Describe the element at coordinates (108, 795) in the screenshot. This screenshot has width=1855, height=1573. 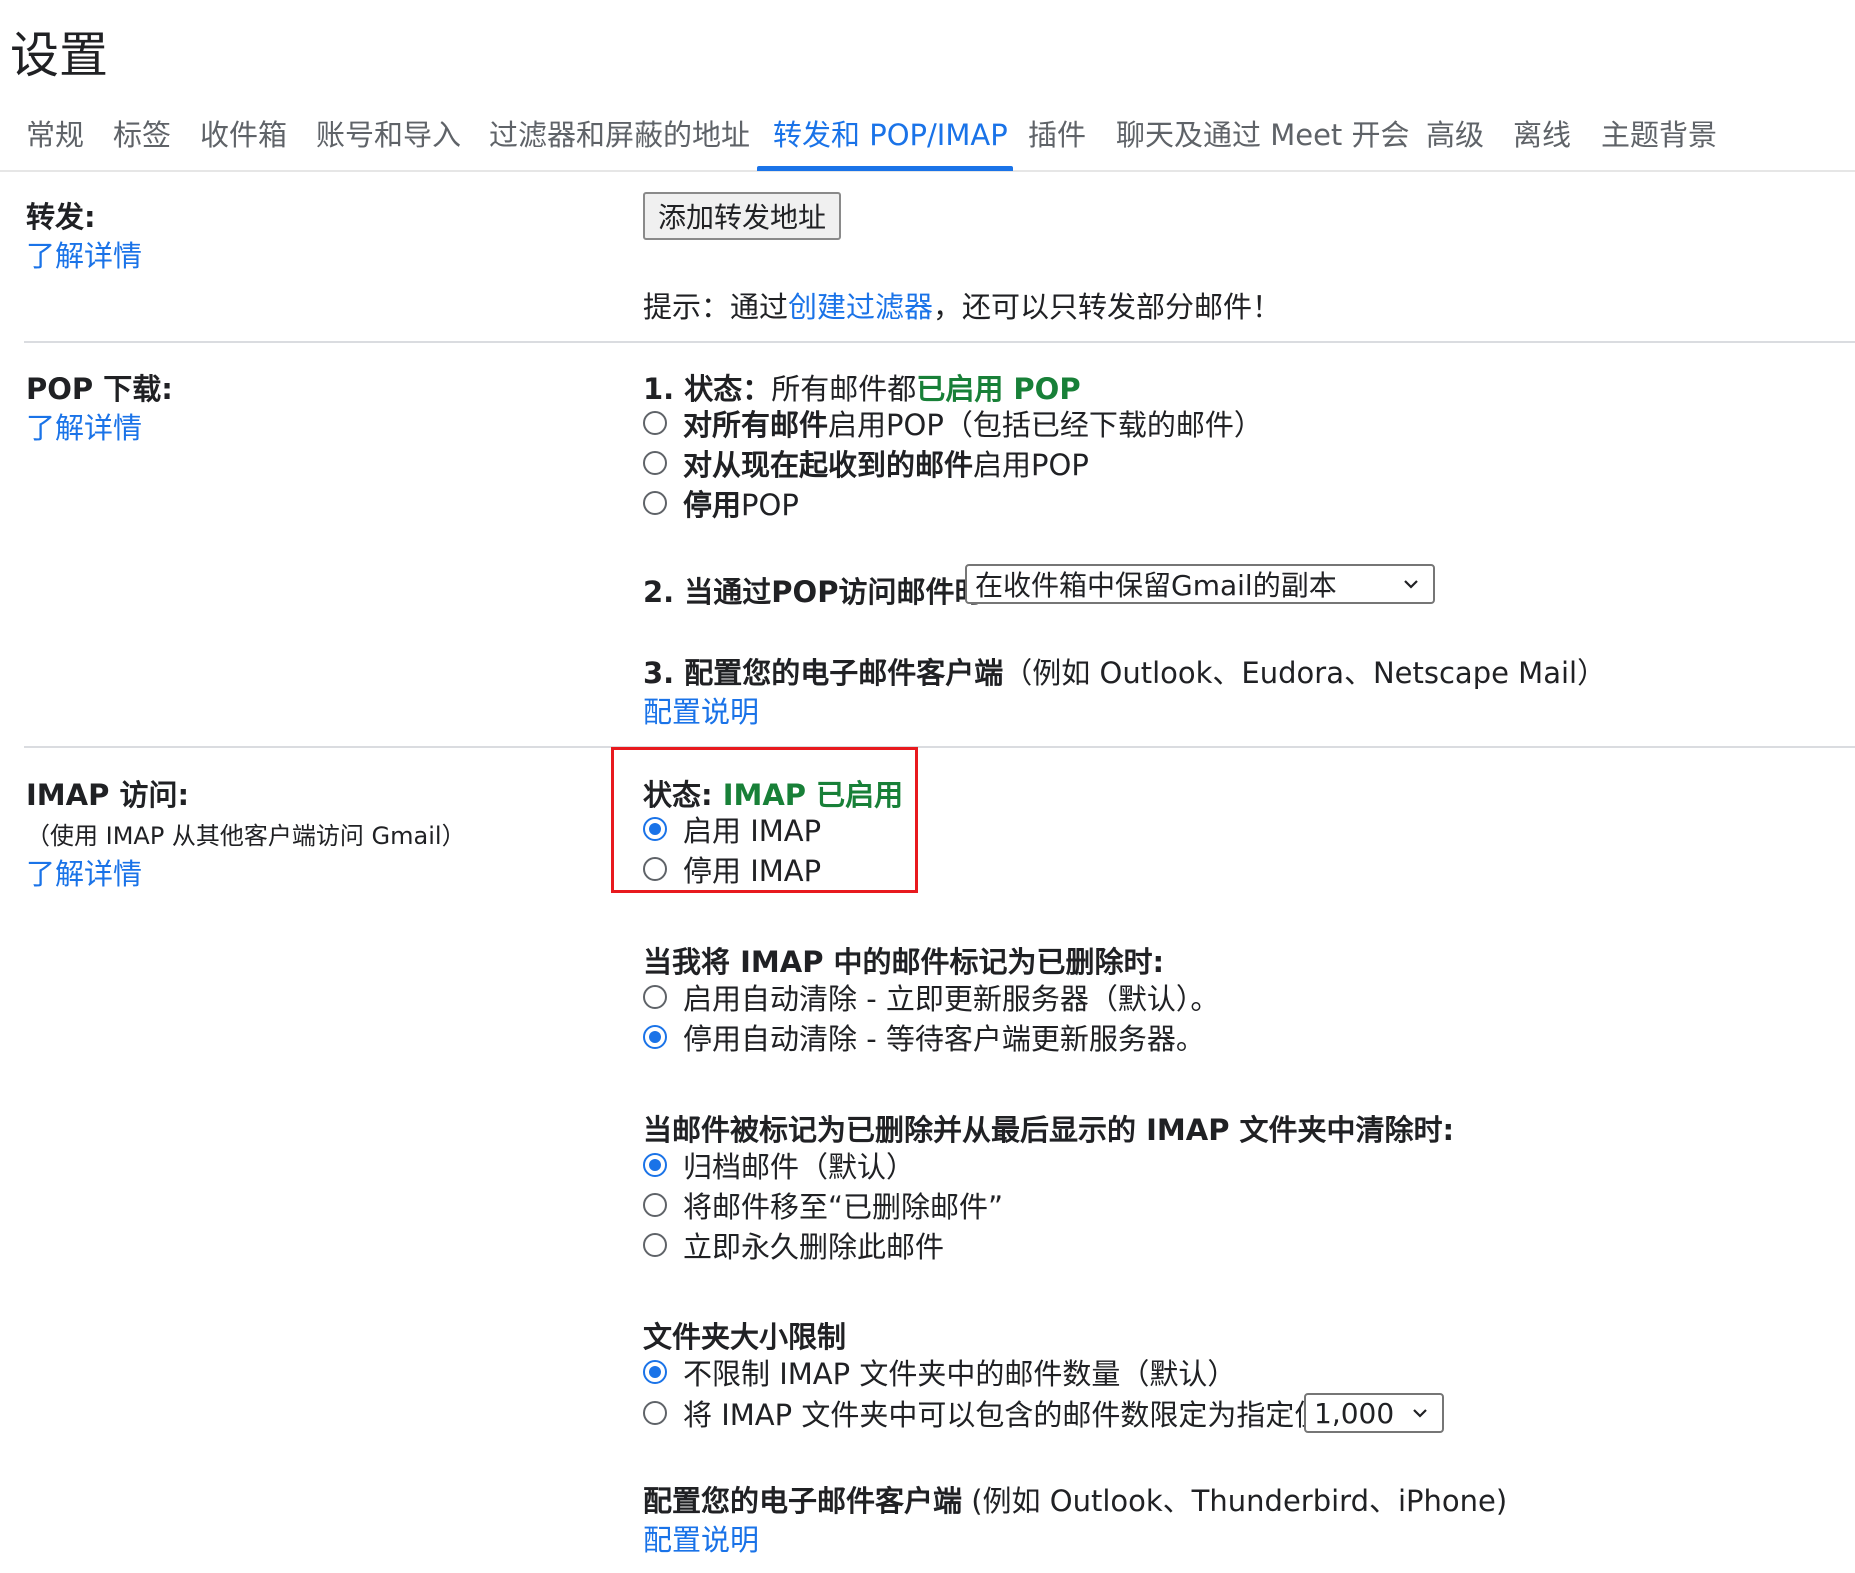
I see `imap-label: IMAP 访问:` at that location.